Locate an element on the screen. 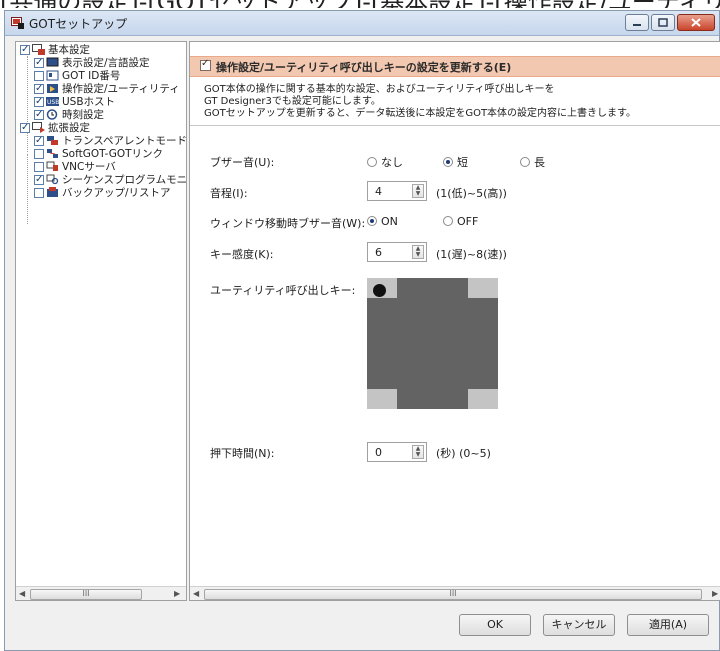  key-corner-bottom-left is located at coordinates (382, 399).